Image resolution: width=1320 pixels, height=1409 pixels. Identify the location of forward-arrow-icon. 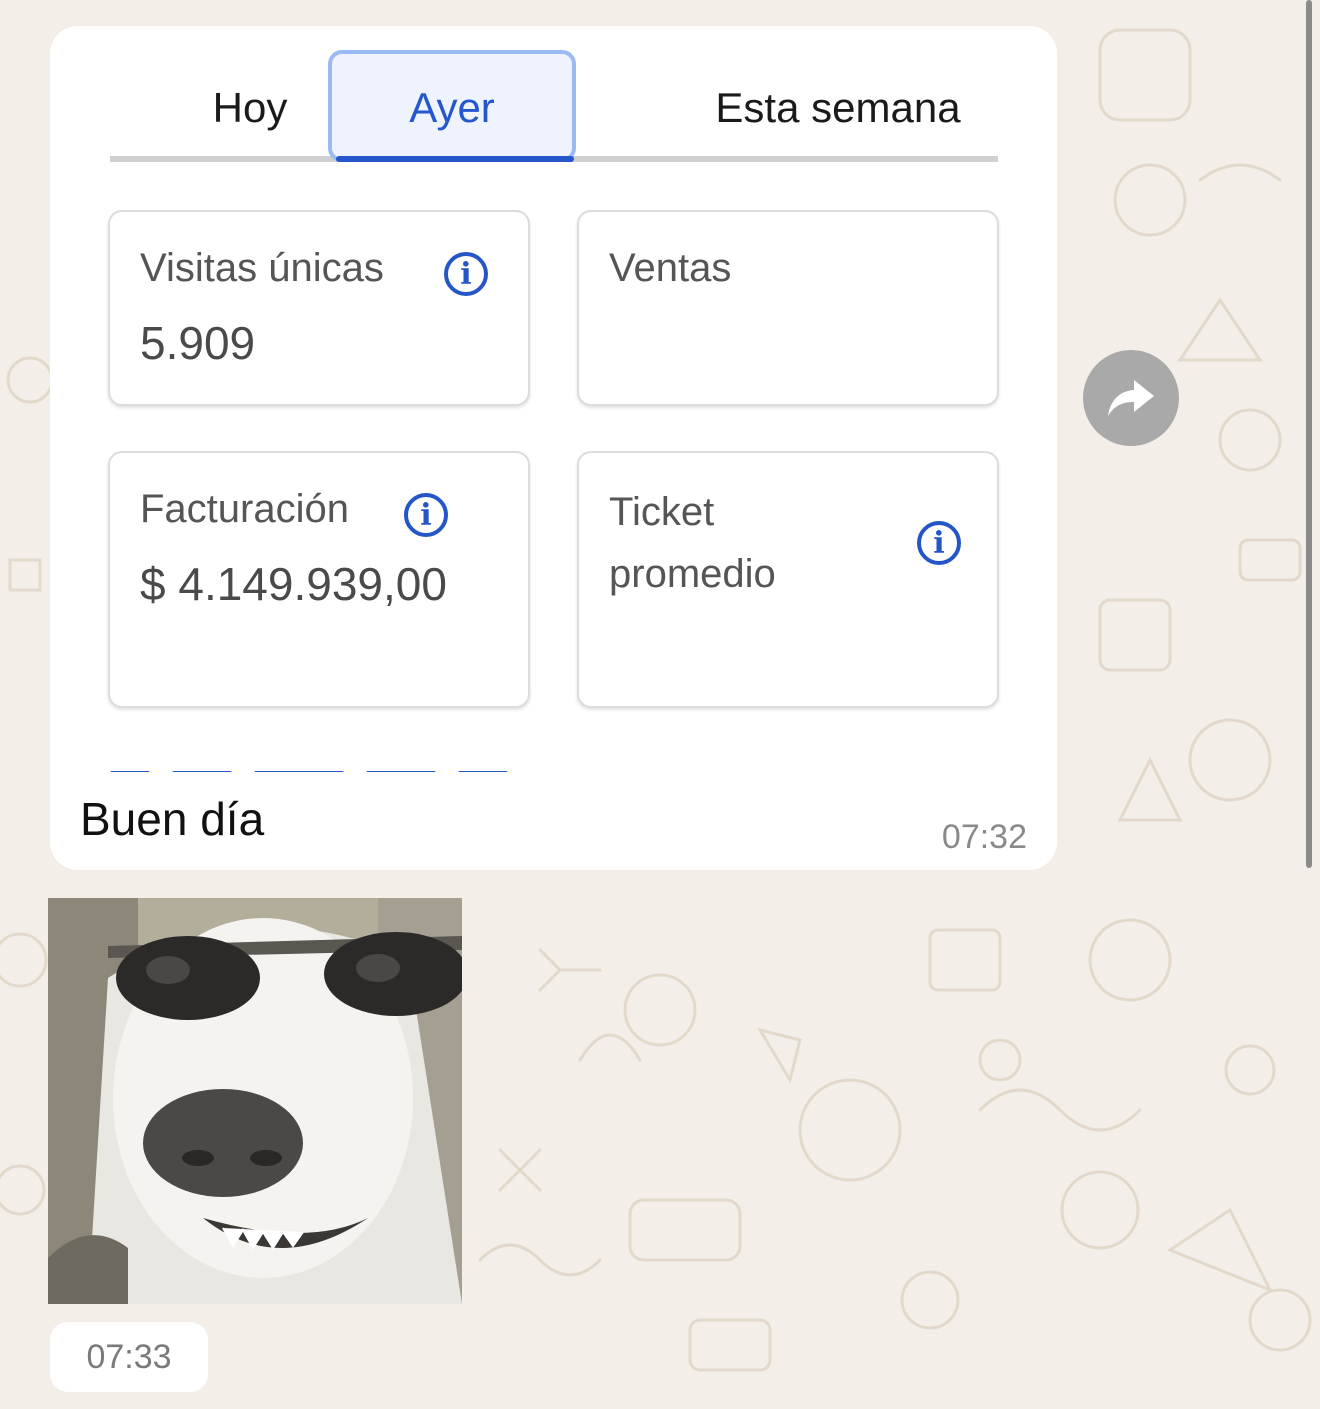
(1131, 398).